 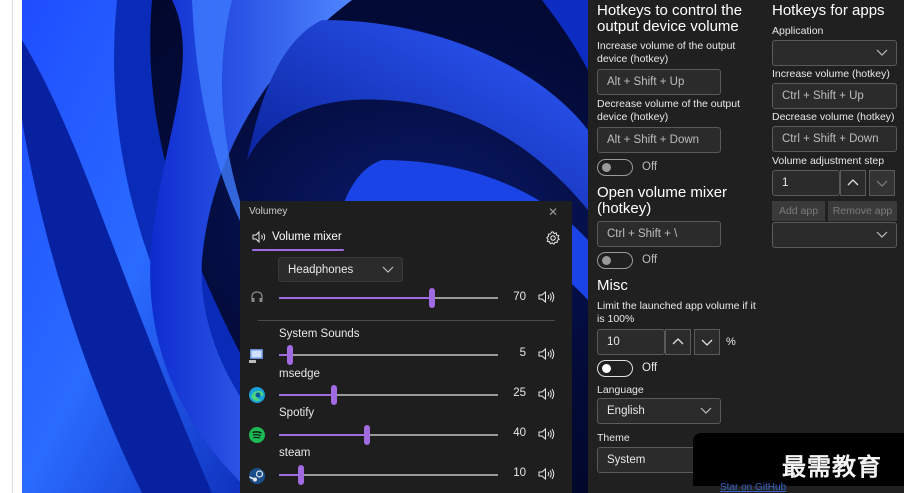 I want to click on step-label: Volume adjustment step, so click(x=828, y=161).